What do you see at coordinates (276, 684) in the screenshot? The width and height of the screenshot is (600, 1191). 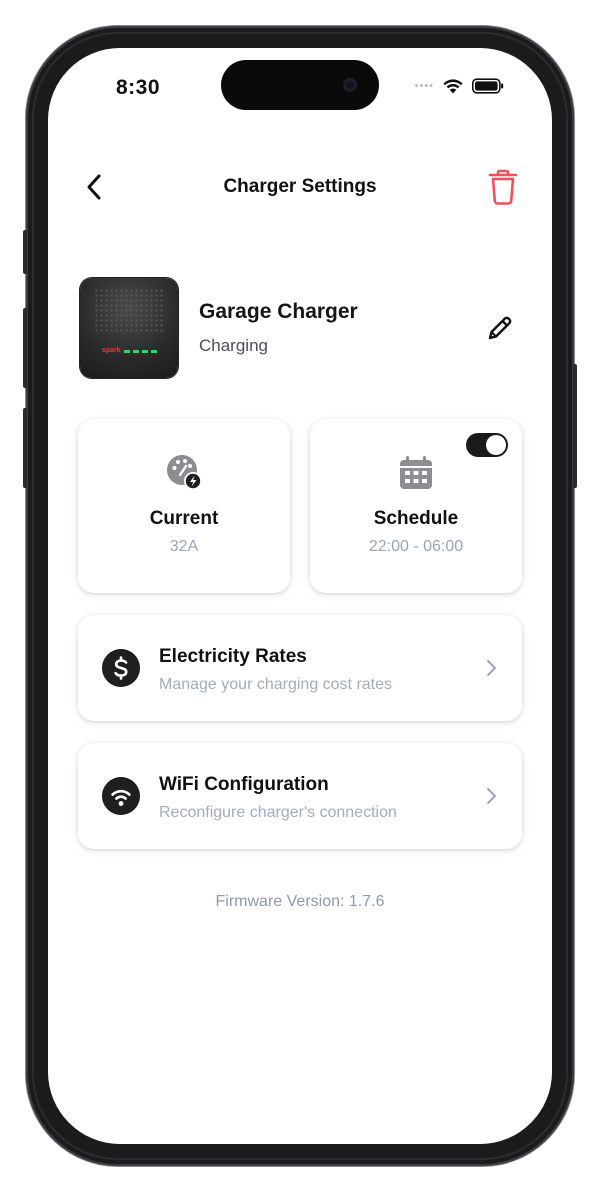 I see `electricity-rates-subtitle: Manage your charging cost rates` at bounding box center [276, 684].